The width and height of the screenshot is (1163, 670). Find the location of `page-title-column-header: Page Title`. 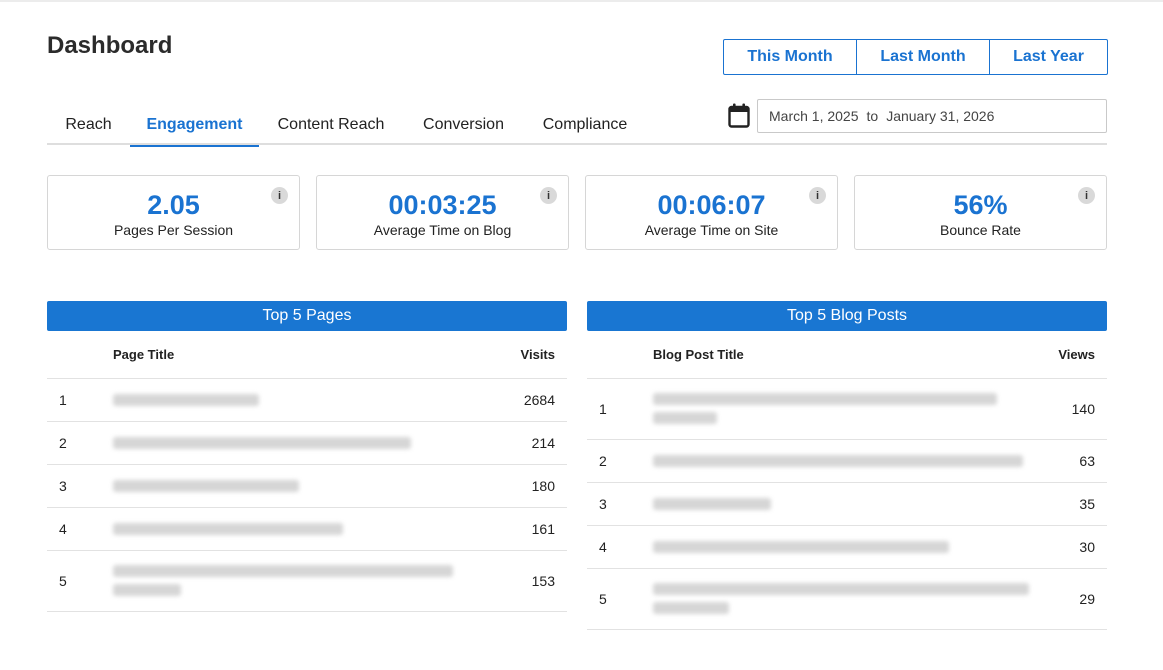

page-title-column-header: Page Title is located at coordinates (313, 355).